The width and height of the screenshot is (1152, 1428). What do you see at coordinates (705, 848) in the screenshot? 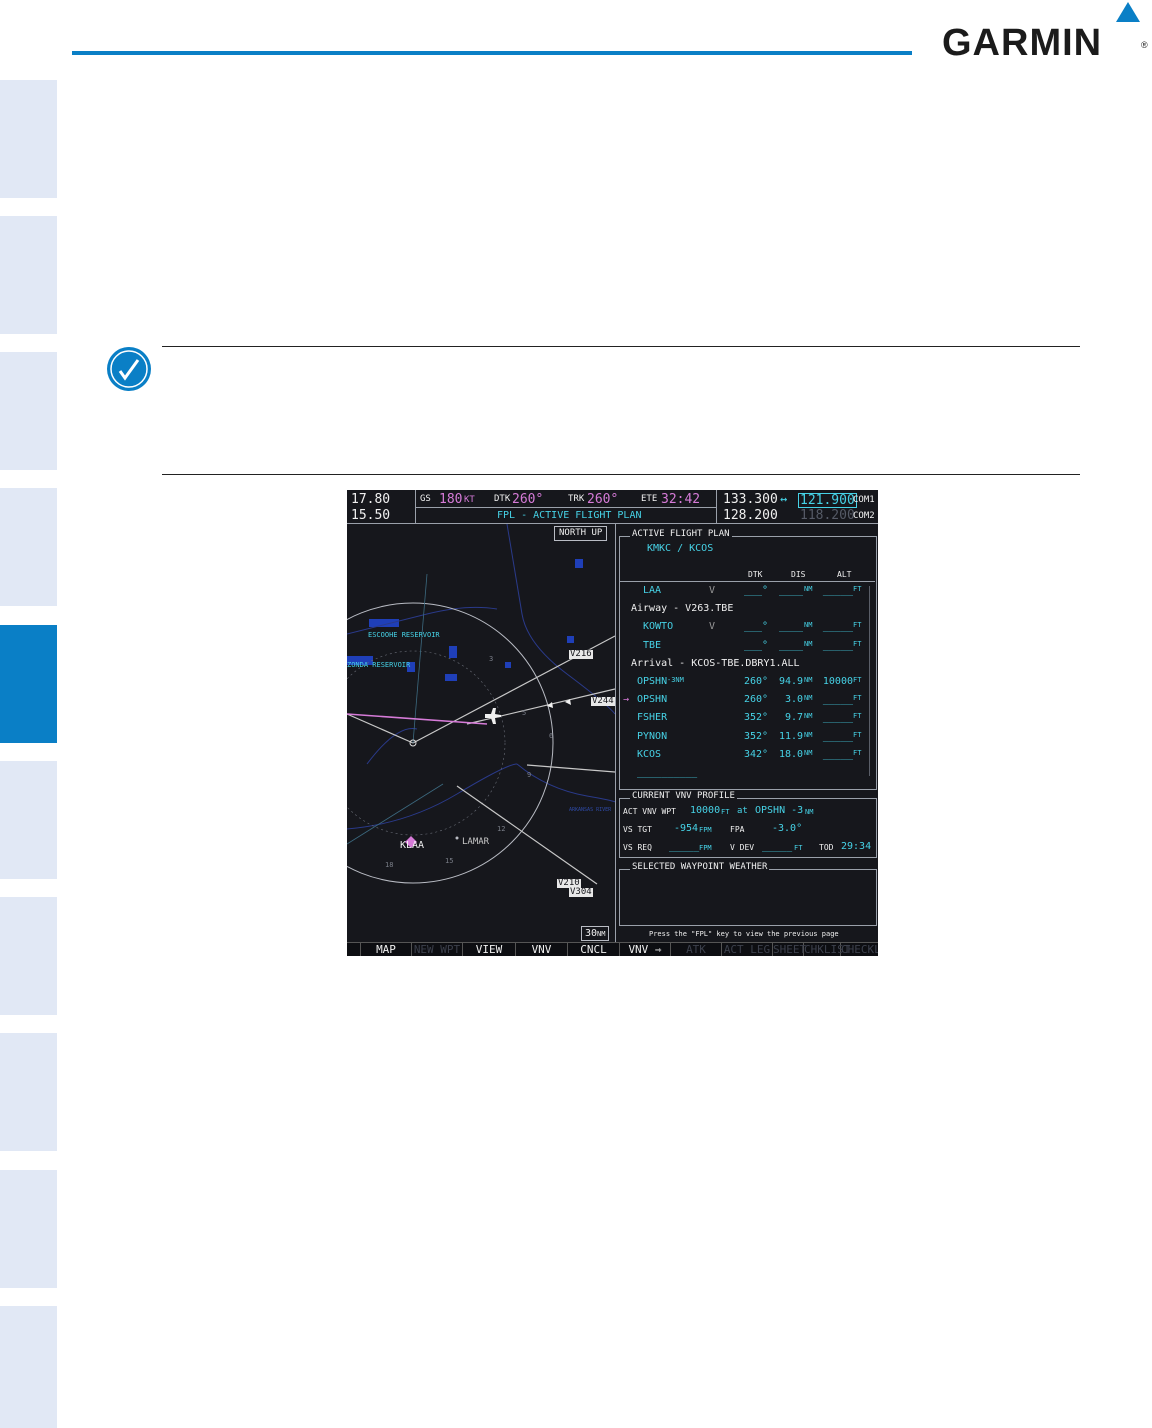
I see `vnv-vs-req-unit: FPM` at bounding box center [705, 848].